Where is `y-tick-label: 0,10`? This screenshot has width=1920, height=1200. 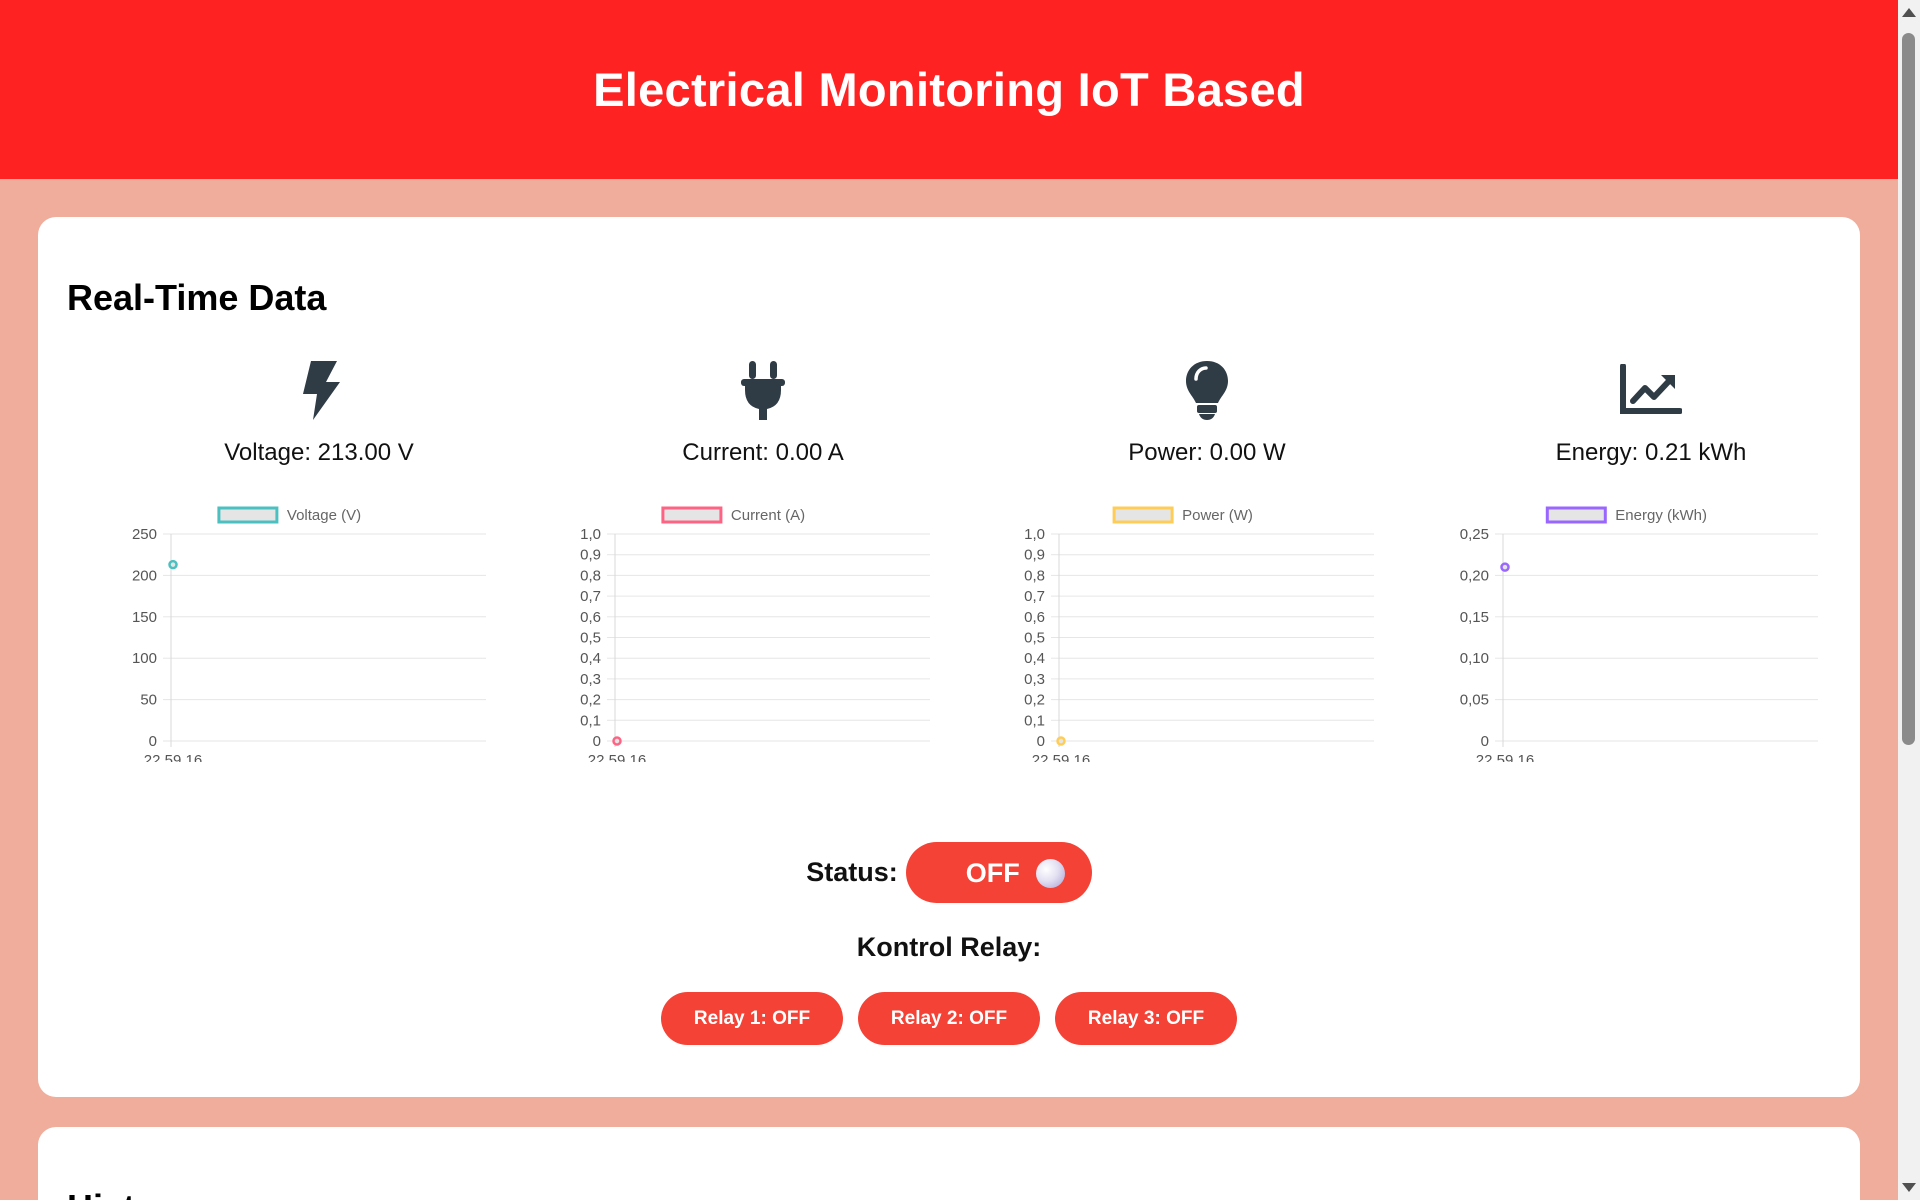 y-tick-label: 0,10 is located at coordinates (1474, 658).